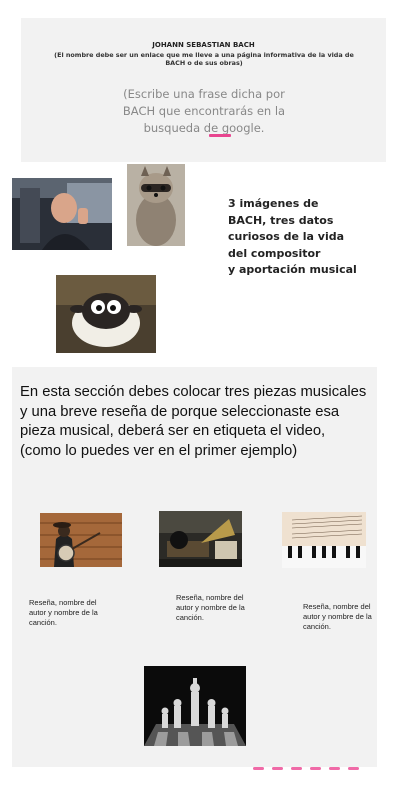  I want to click on facts-line: 3 imágenes de, so click(273, 203).